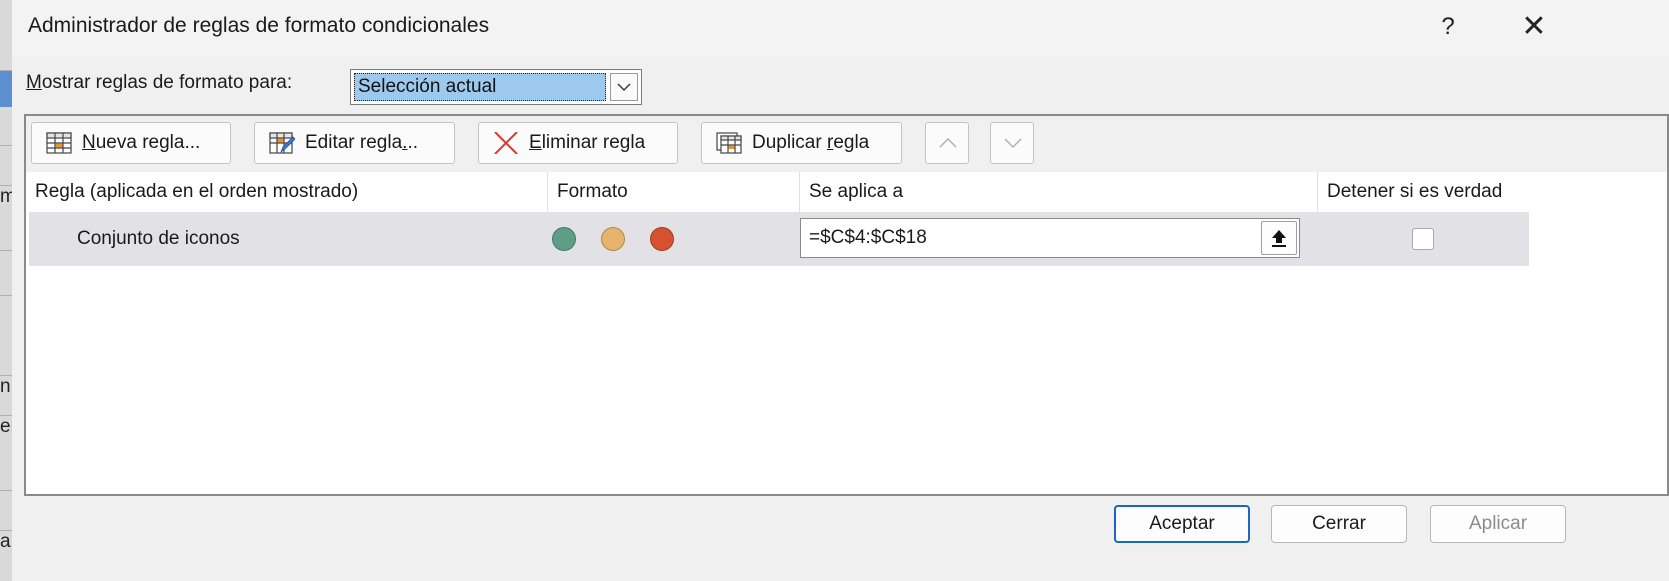 The width and height of the screenshot is (1669, 581). I want to click on move-up-button, so click(947, 143).